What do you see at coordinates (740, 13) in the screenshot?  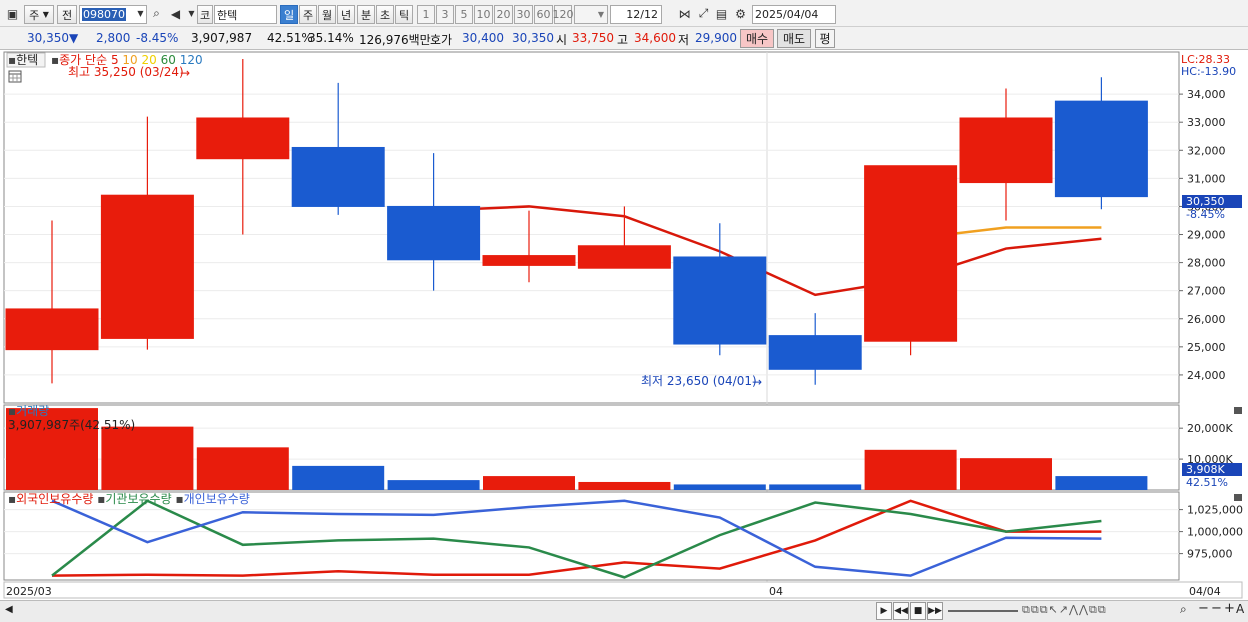 I see `gear-icon: ⚙` at bounding box center [740, 13].